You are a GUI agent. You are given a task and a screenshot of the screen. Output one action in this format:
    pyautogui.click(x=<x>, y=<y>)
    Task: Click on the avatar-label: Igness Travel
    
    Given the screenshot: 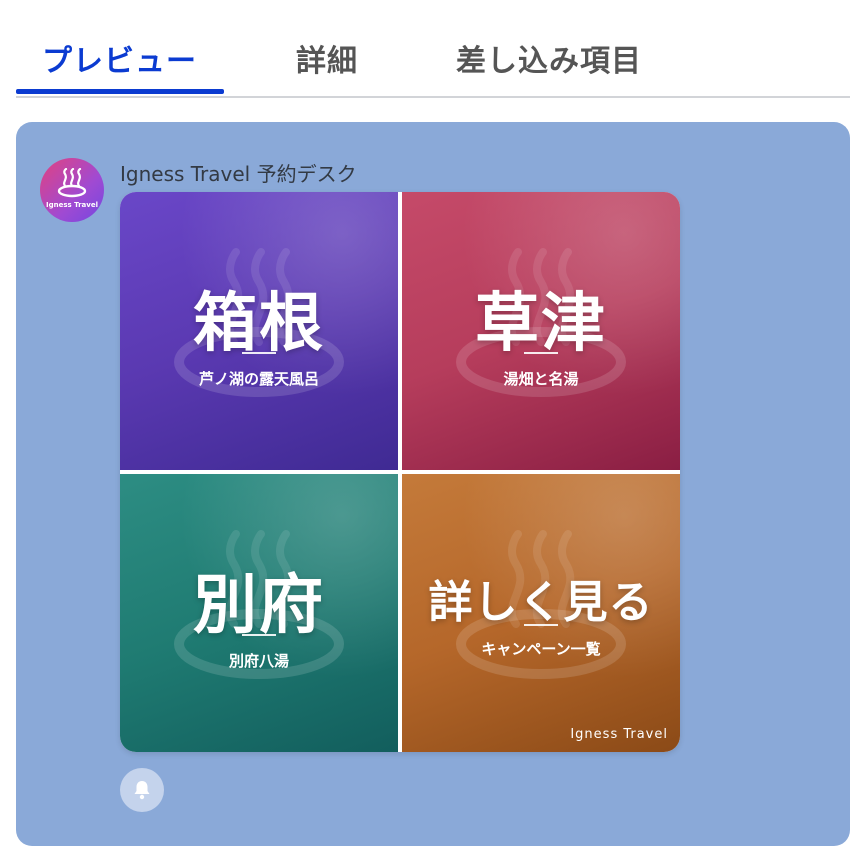 What is the action you would take?
    pyautogui.click(x=71, y=205)
    